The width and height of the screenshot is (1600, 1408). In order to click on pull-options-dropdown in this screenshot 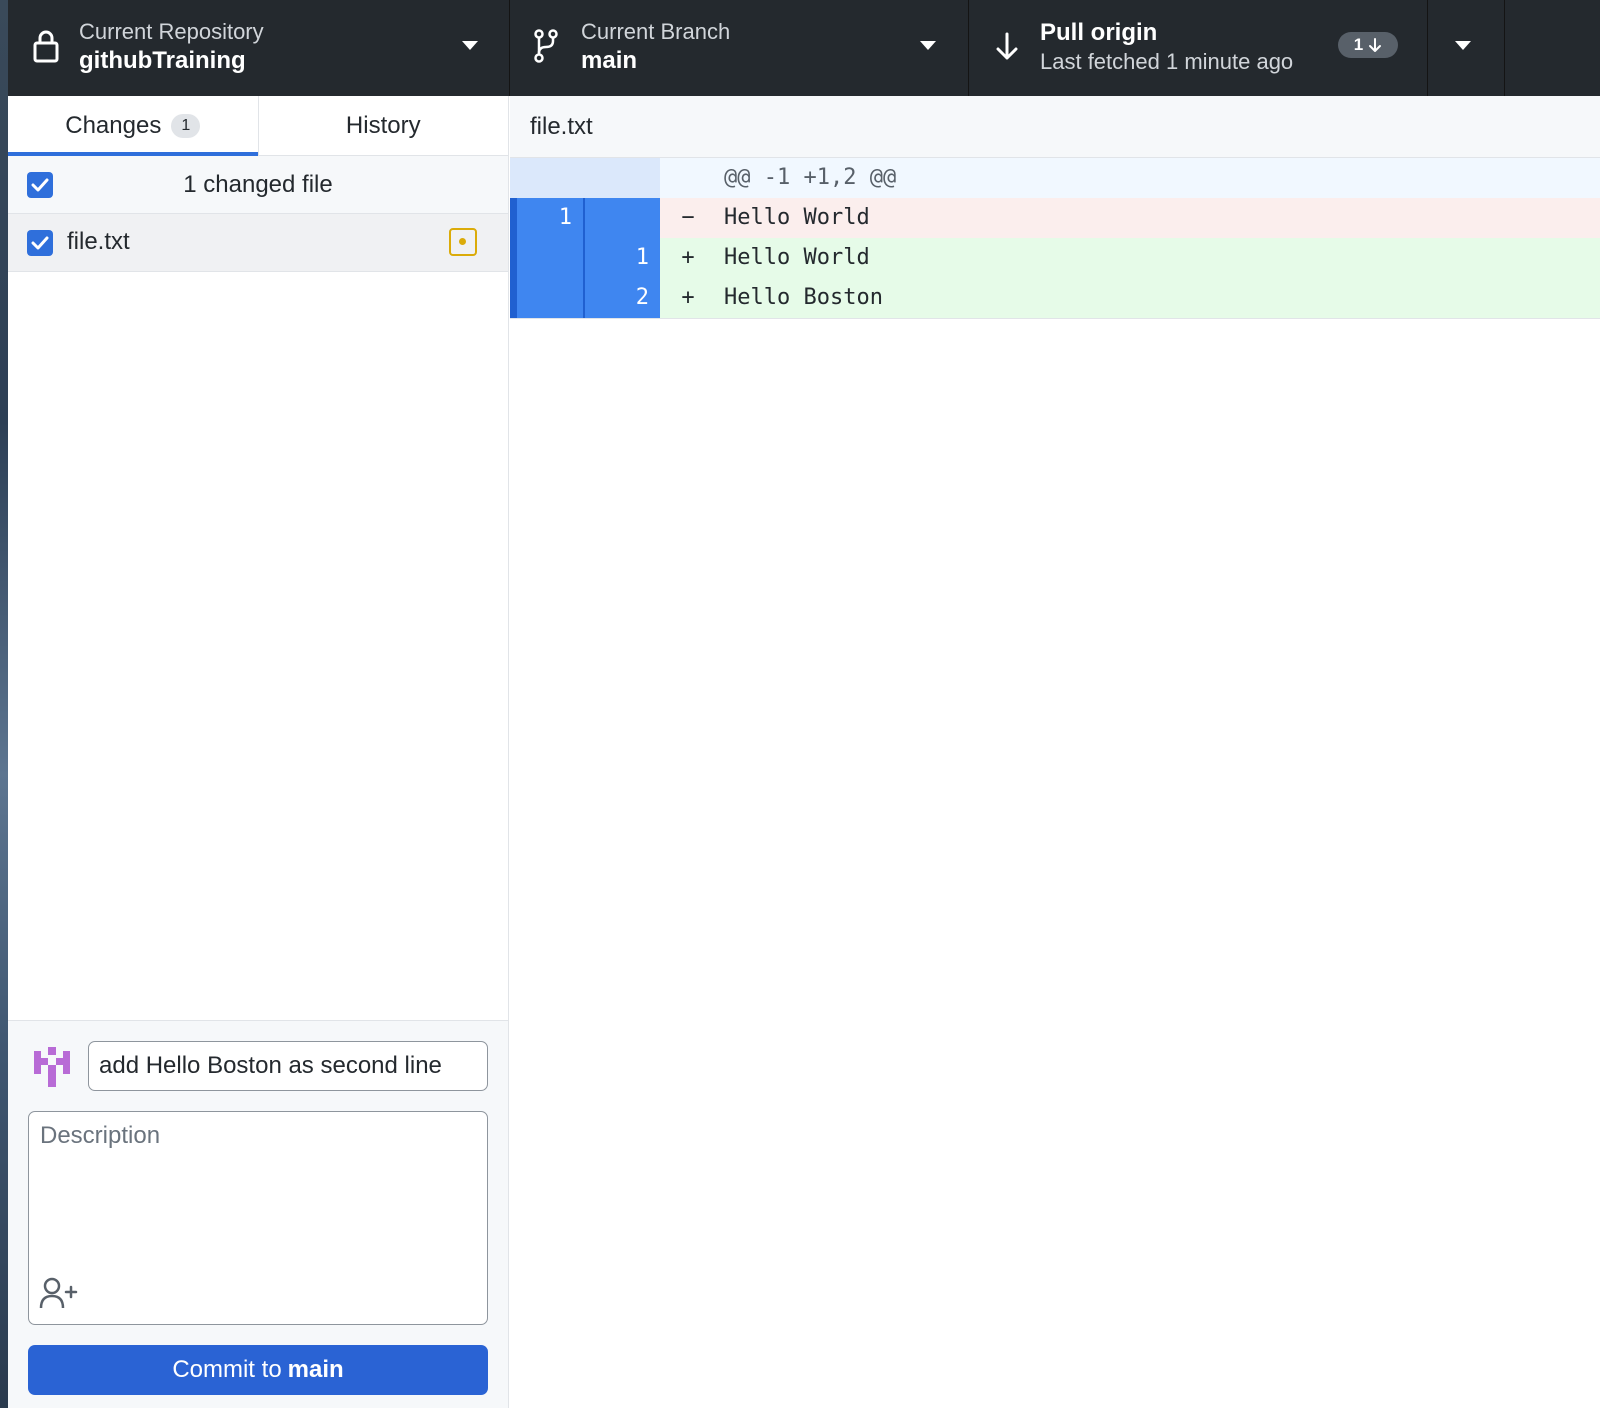, I will do `click(1466, 48)`.